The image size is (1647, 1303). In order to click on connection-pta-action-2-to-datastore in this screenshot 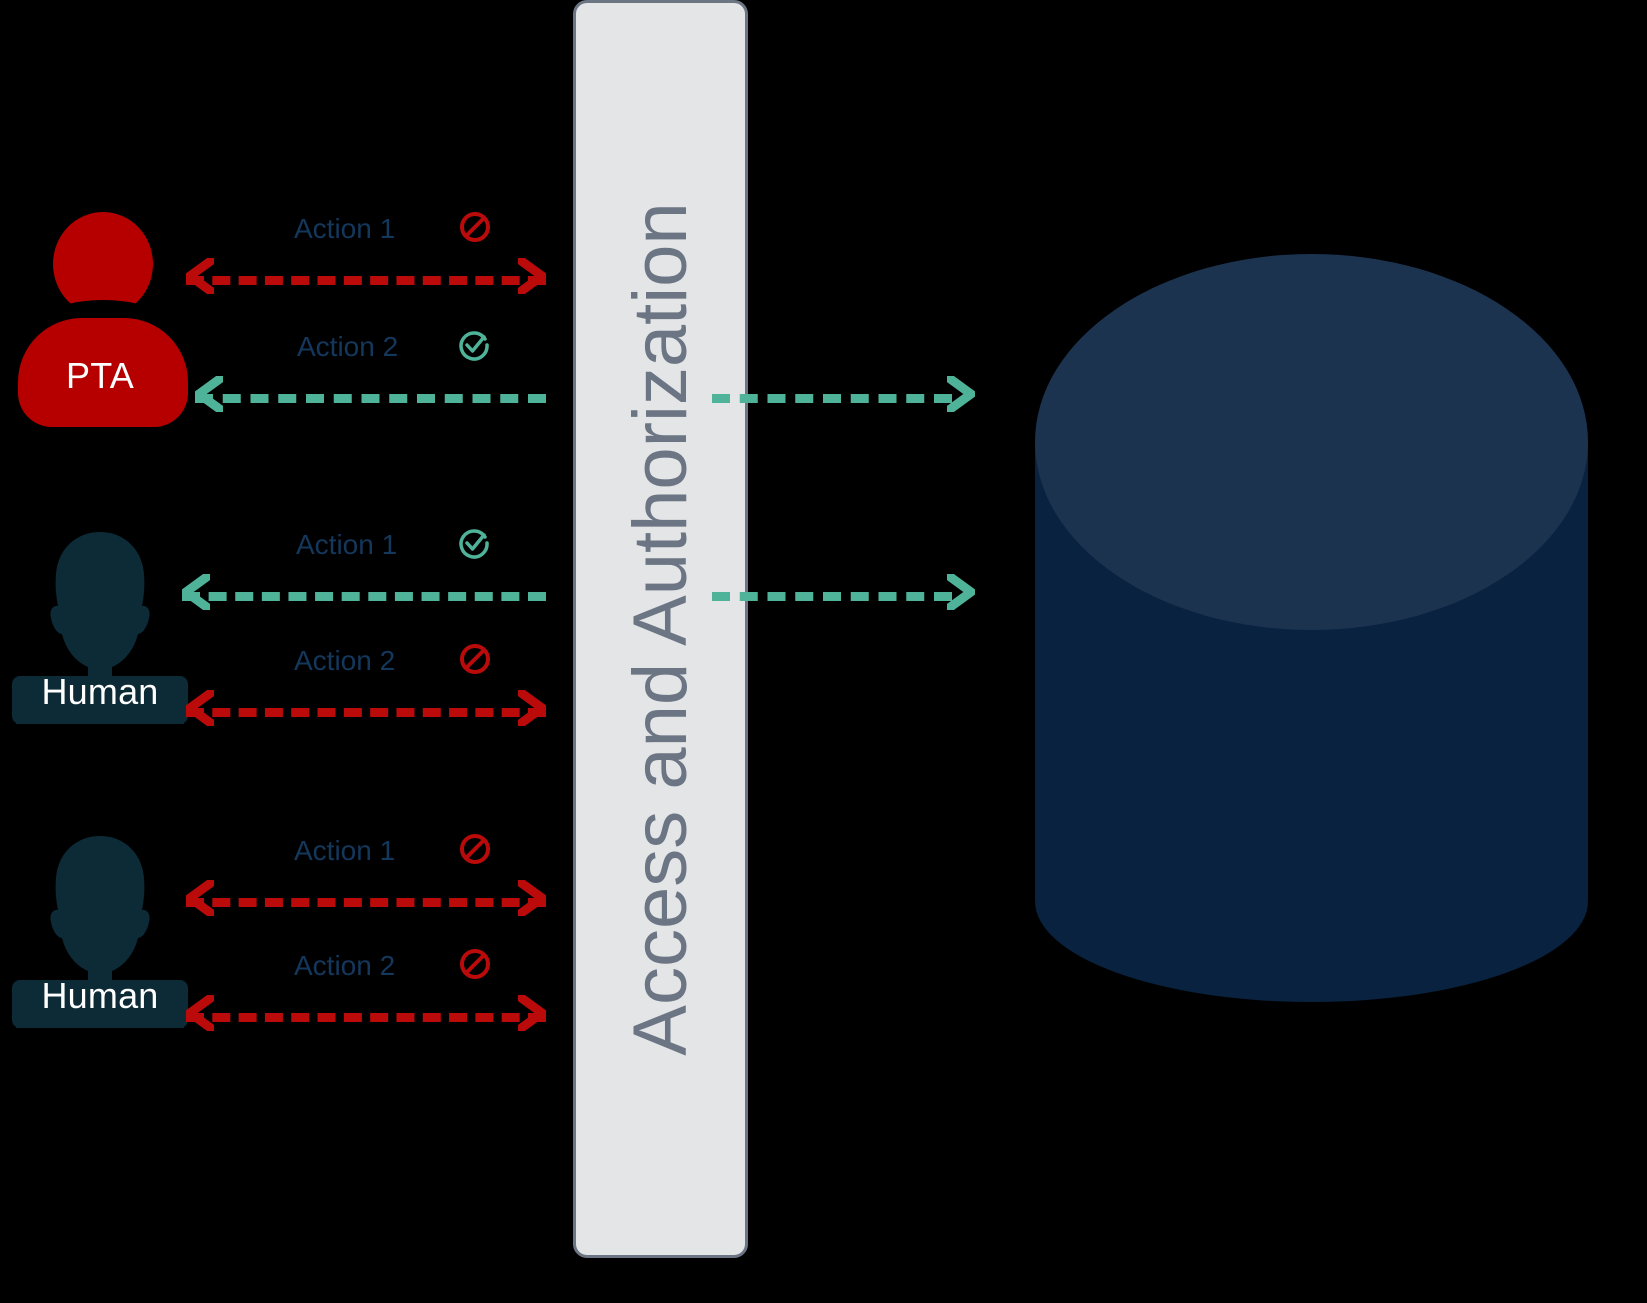, I will do `click(843, 396)`.